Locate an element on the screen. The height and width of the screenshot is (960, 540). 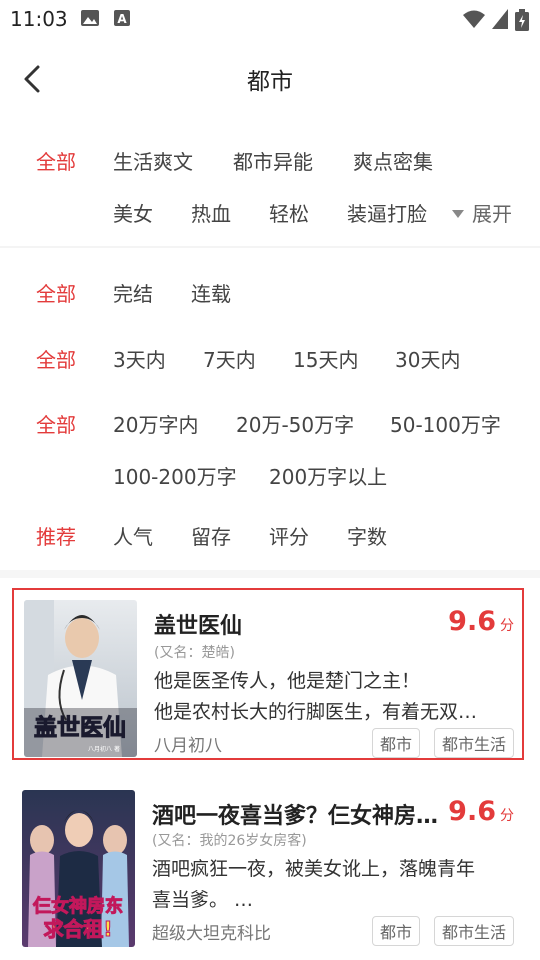
cover-title: 求合租! is located at coordinates (77, 929).